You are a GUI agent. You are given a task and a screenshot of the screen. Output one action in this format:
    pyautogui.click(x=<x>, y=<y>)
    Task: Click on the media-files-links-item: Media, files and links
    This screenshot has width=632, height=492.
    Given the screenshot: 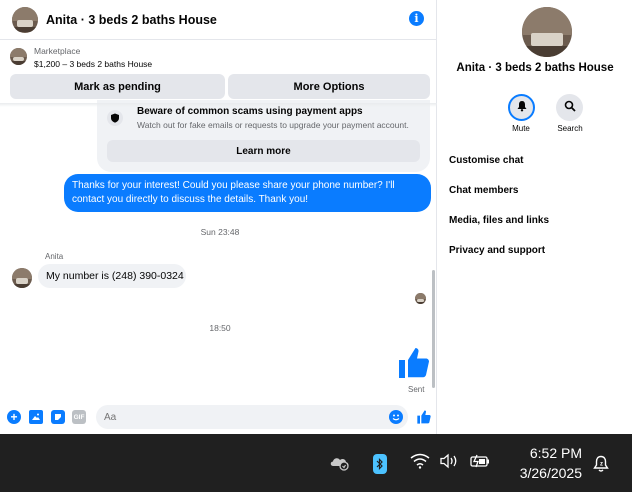 What is the action you would take?
    pyautogui.click(x=499, y=220)
    